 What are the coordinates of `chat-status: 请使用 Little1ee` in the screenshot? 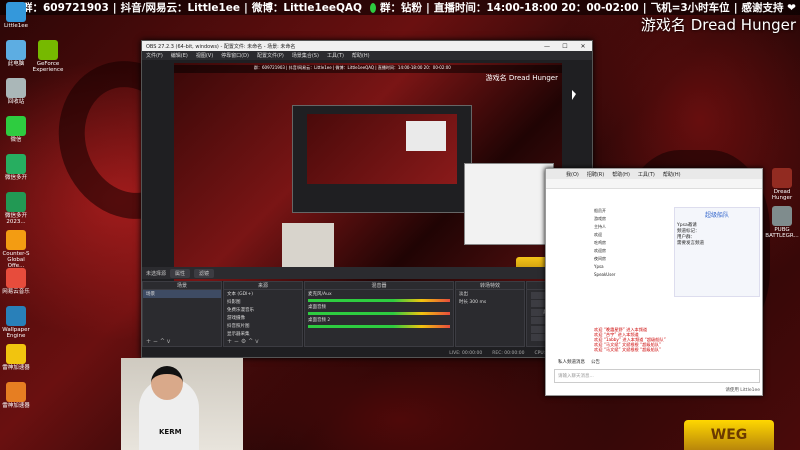 It's located at (742, 390).